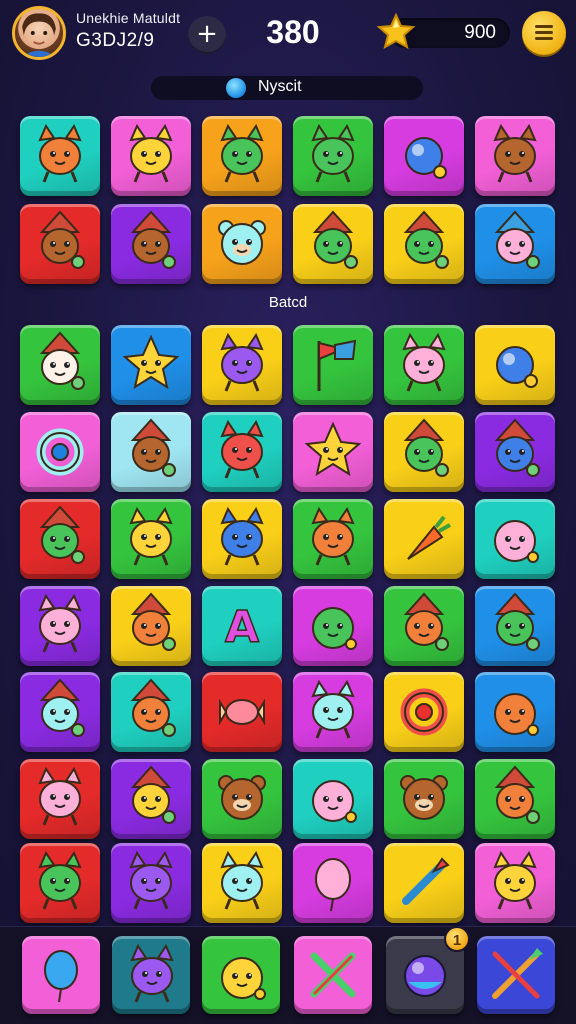 This screenshot has height=1024, width=576. I want to click on green-blob-icon, so click(334, 628).